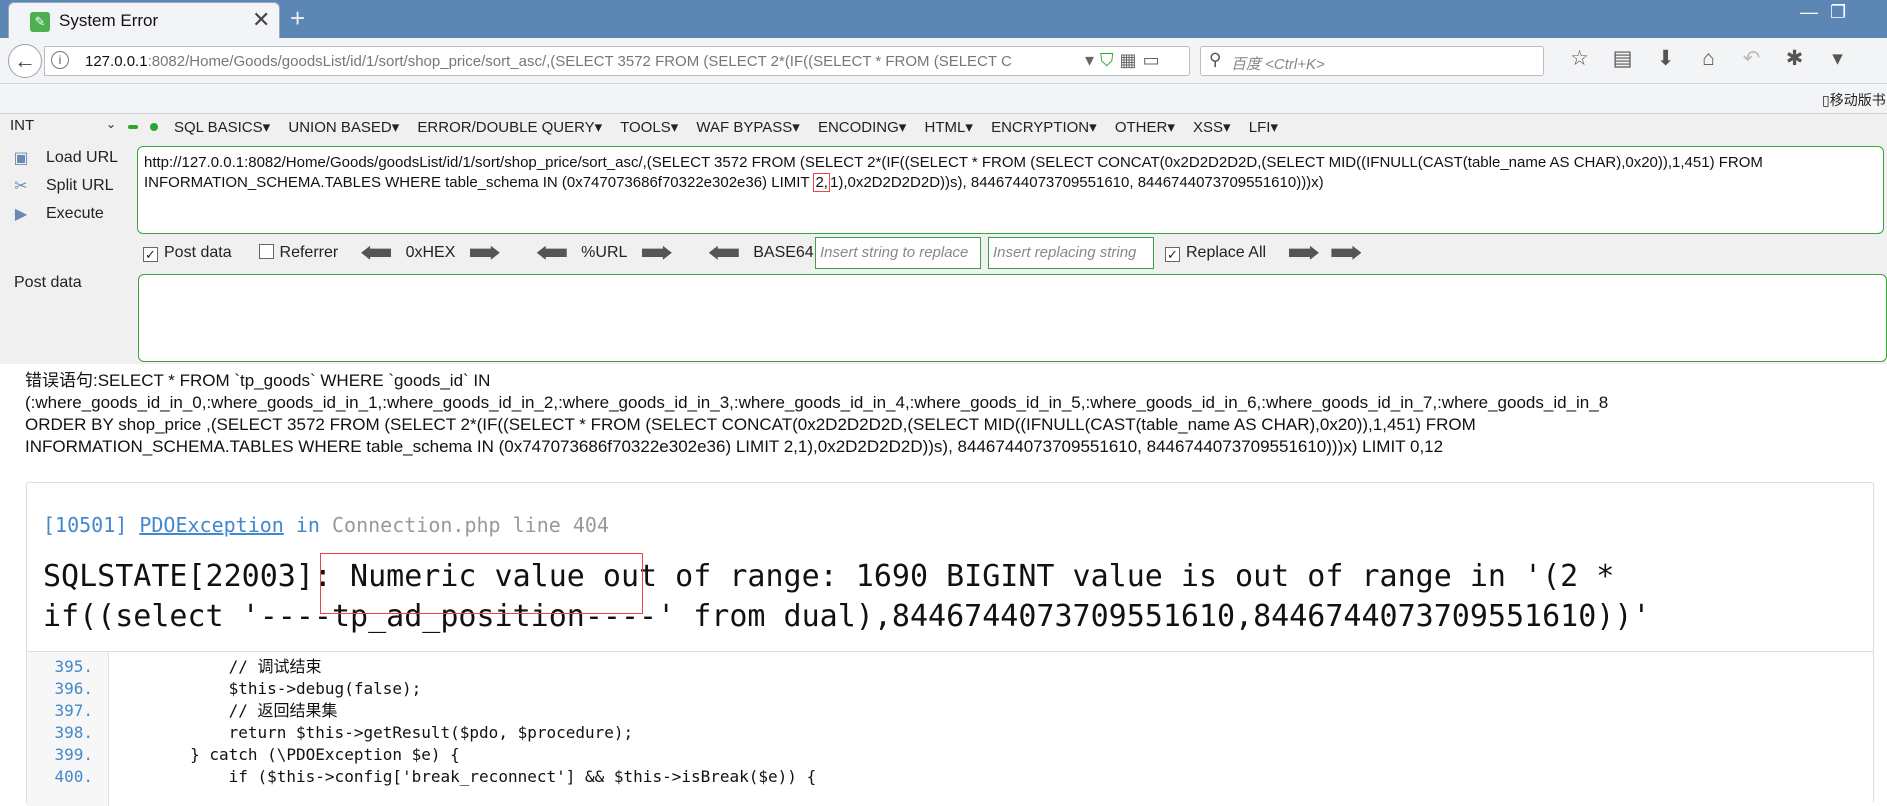  I want to click on title-bar: ✎ System Error ✕ + — ❐, so click(943, 19).